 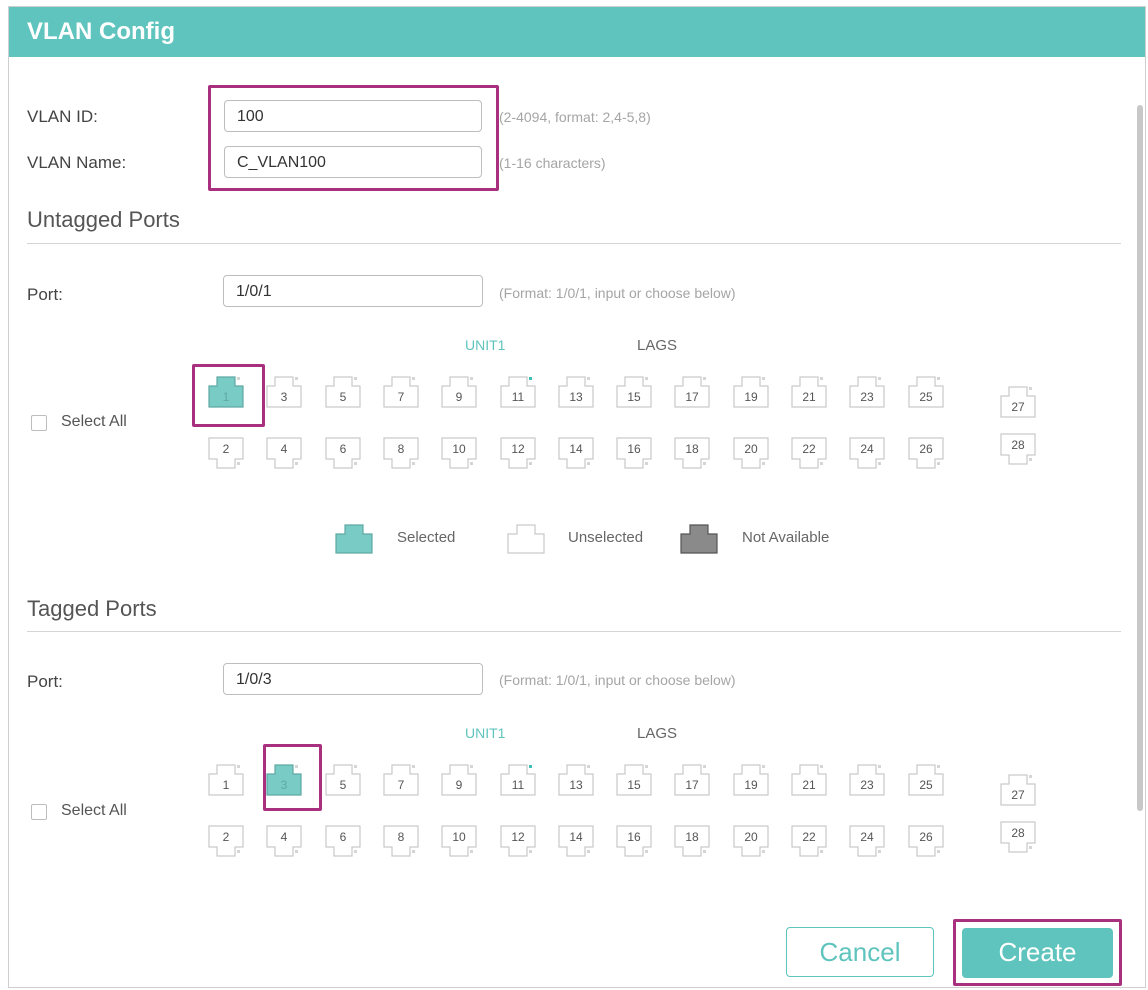 What do you see at coordinates (575, 117) in the screenshot?
I see `vlan-id-hint: (2-4094, format: 2,4-5,8)` at bounding box center [575, 117].